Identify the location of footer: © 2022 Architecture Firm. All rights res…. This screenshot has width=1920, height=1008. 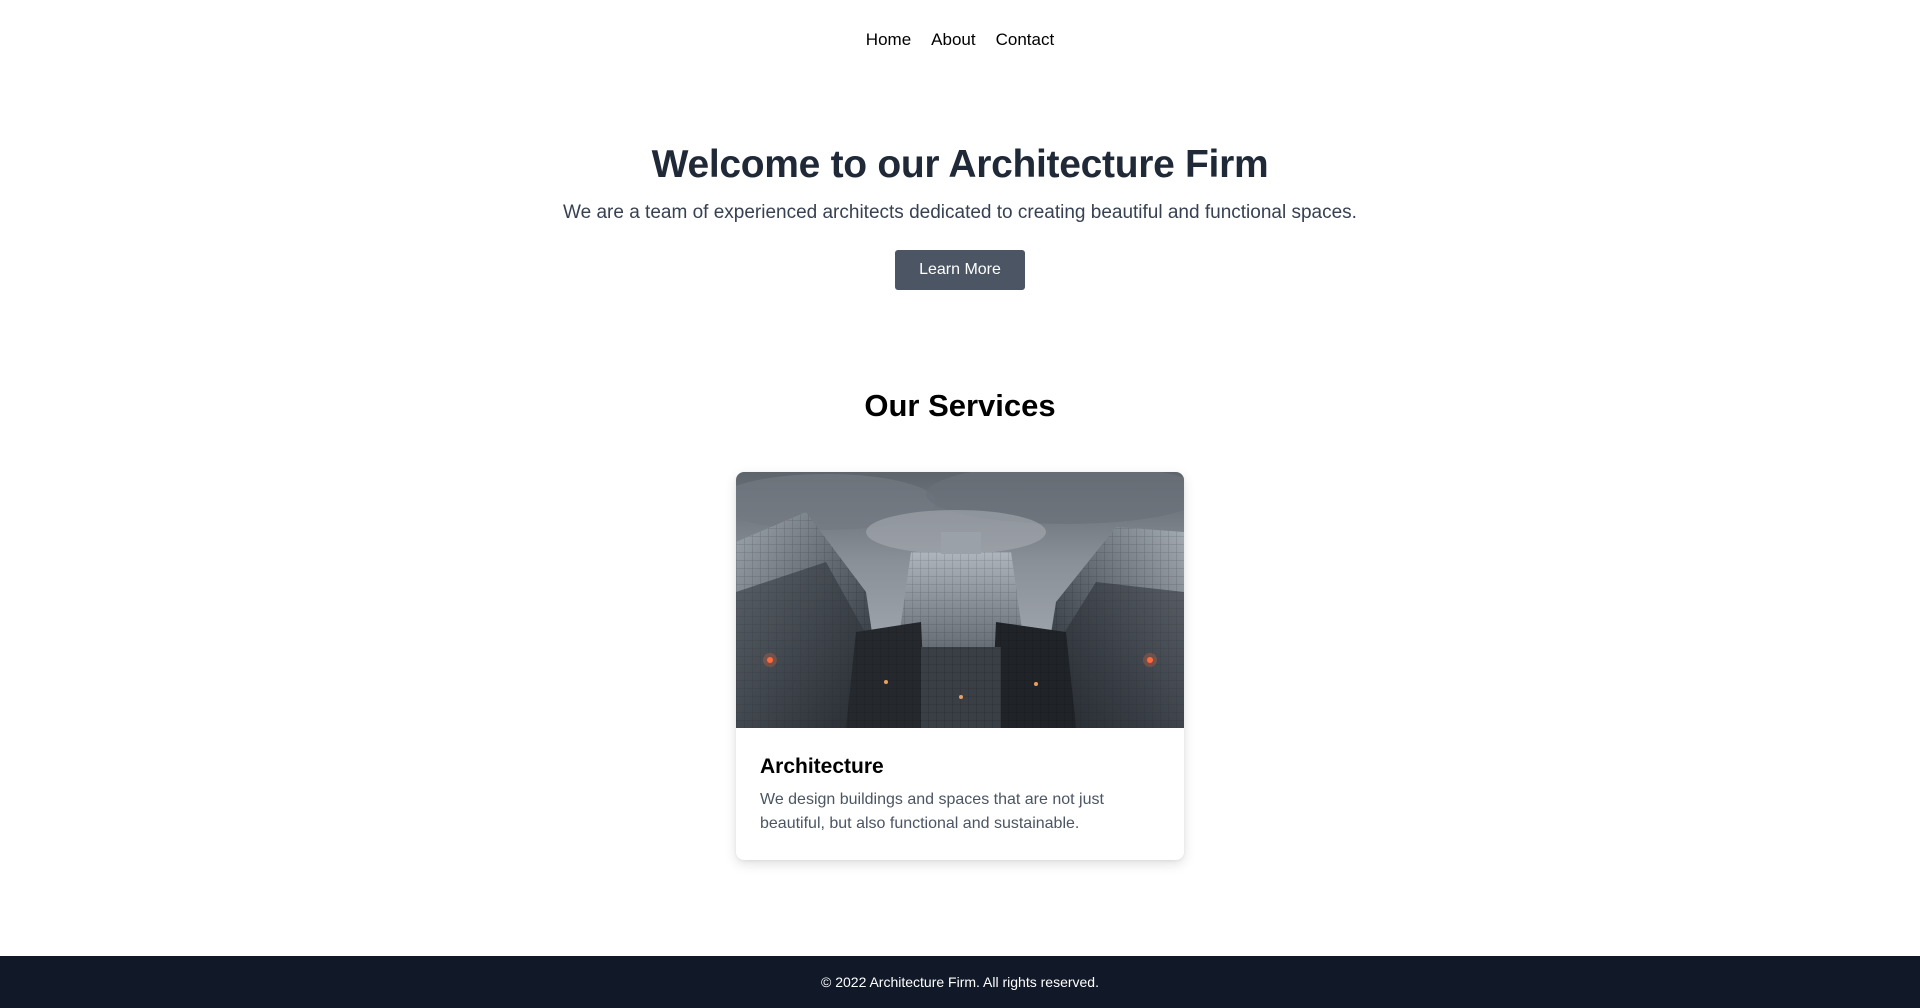
(960, 982).